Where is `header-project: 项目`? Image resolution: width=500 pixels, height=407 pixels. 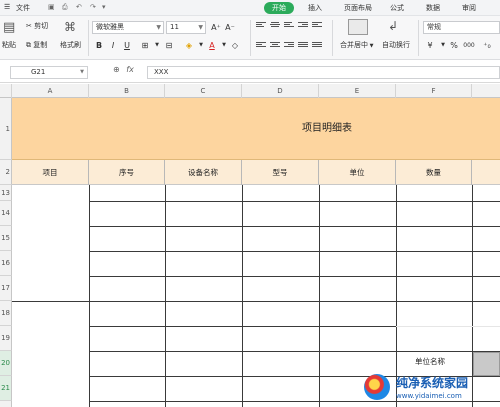
header-project: 项目 is located at coordinates (50, 172).